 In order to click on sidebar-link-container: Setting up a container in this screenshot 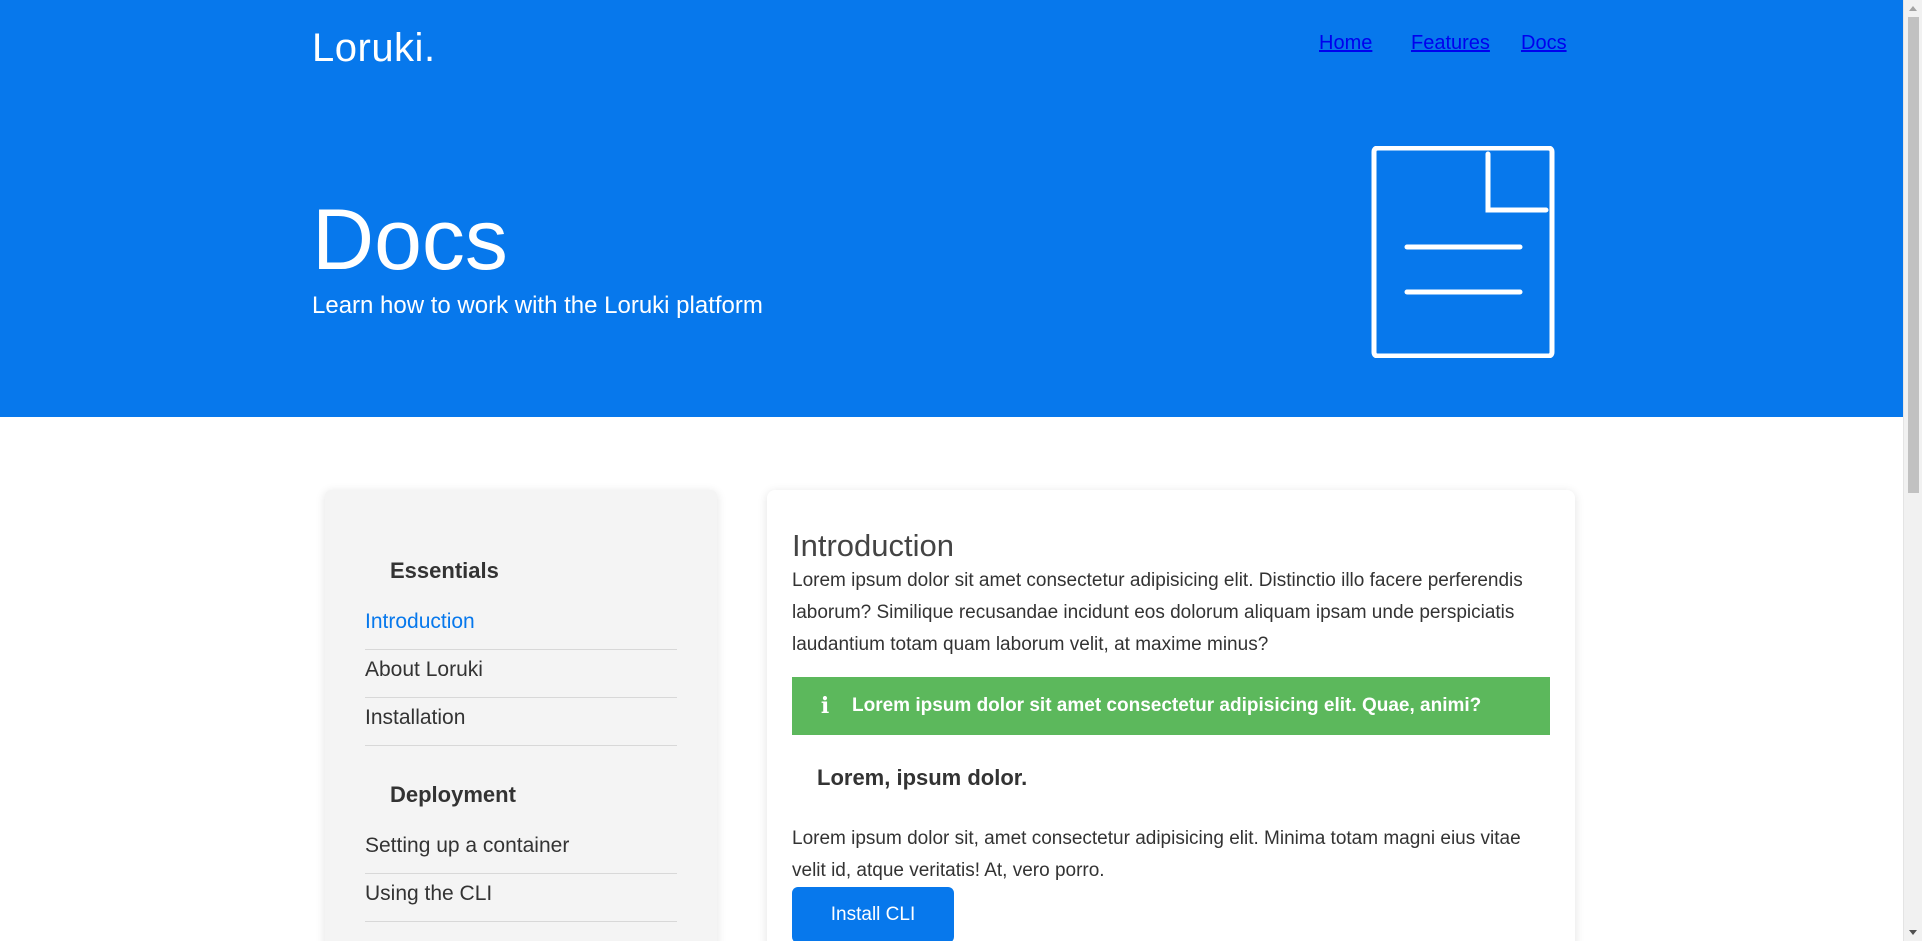, I will do `click(521, 850)`.